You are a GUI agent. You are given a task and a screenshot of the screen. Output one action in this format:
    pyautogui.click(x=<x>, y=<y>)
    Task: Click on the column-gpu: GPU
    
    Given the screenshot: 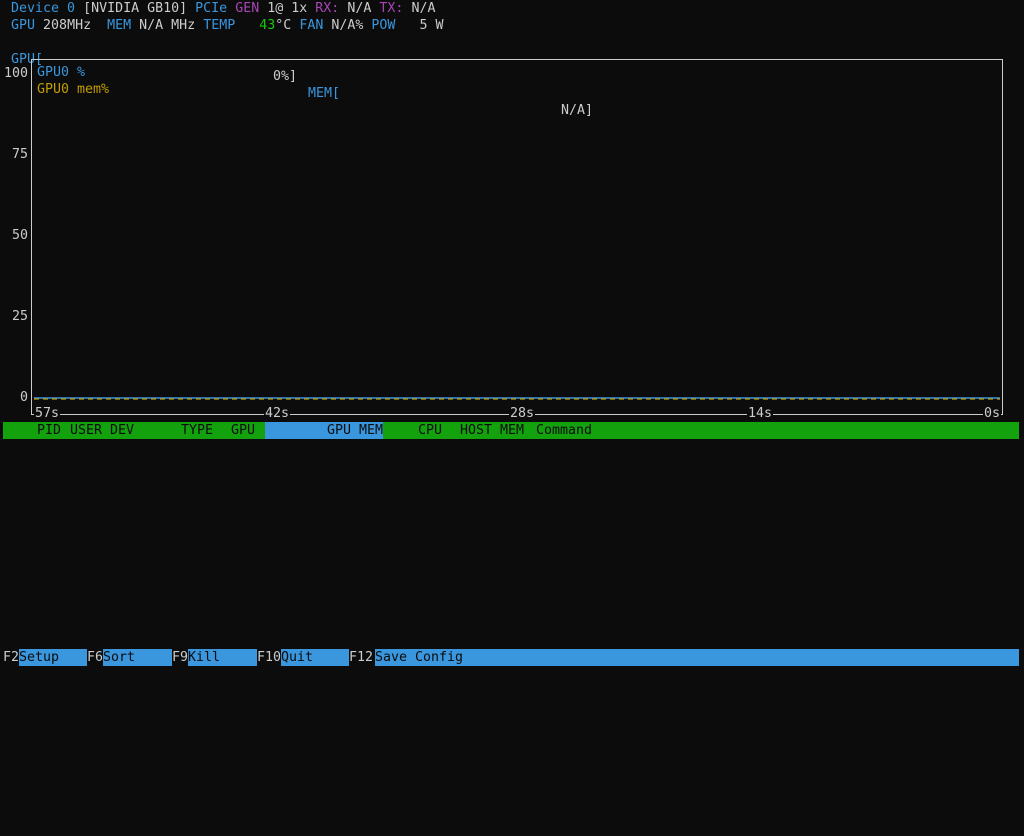 What is the action you would take?
    pyautogui.click(x=243, y=430)
    